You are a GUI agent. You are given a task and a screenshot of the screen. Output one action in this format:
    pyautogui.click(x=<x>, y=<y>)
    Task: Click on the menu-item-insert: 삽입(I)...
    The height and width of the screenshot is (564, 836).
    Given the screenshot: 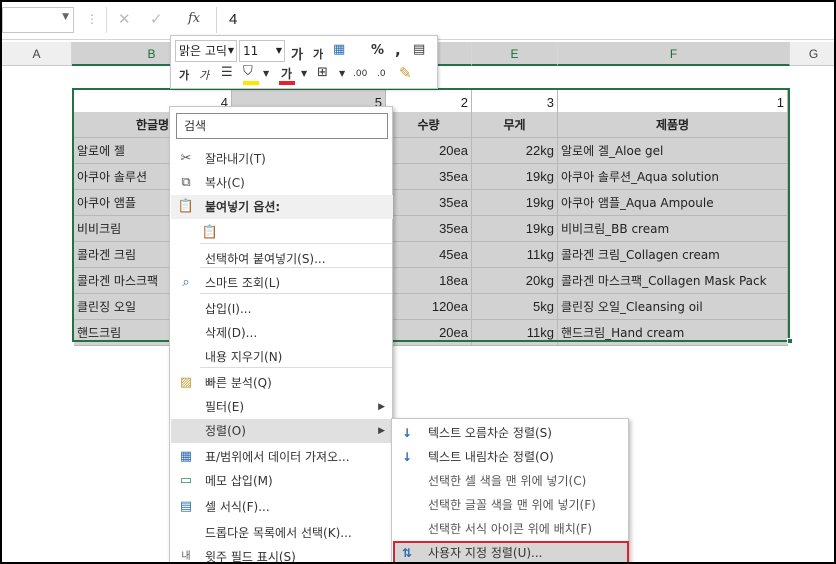 What is the action you would take?
    pyautogui.click(x=282, y=309)
    